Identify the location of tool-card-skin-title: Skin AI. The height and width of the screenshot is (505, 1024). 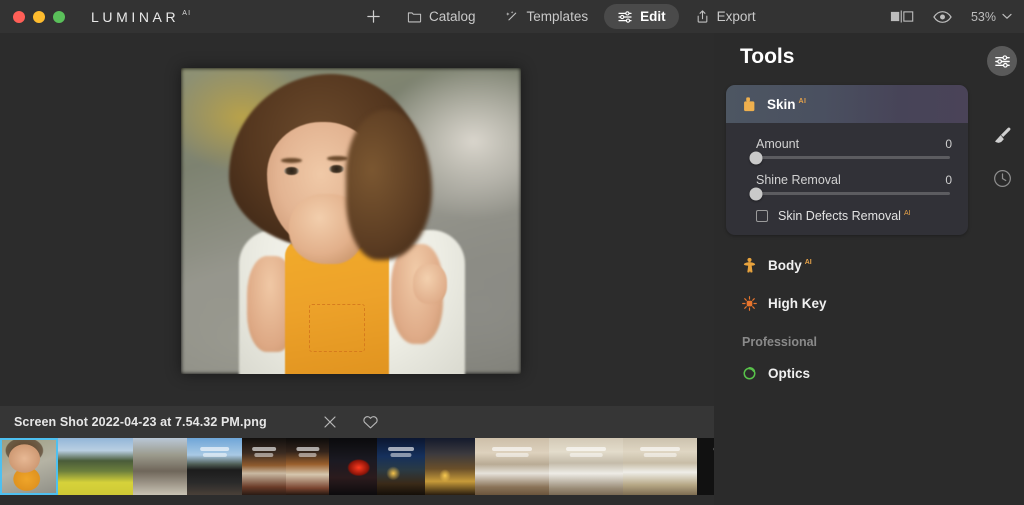
(786, 104).